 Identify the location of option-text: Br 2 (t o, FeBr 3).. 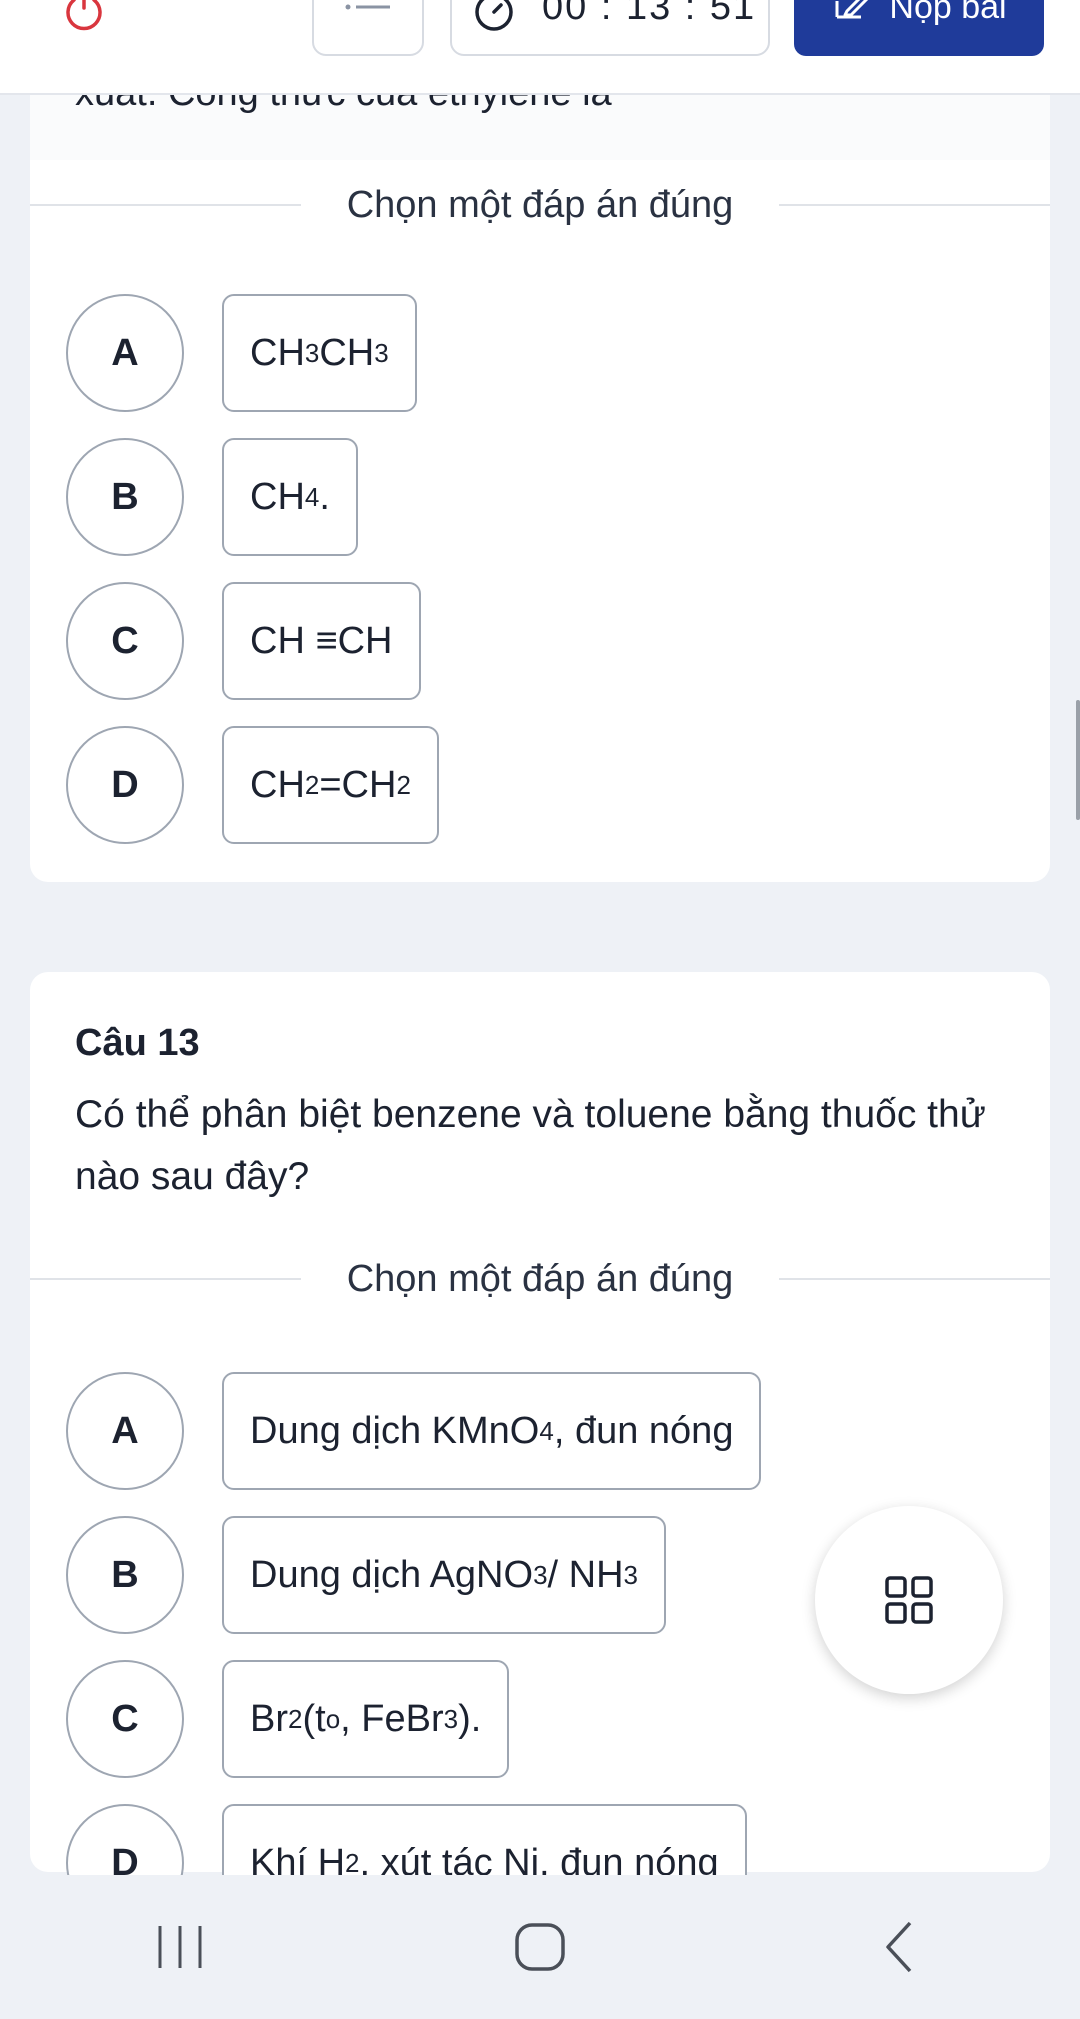
(366, 1719).